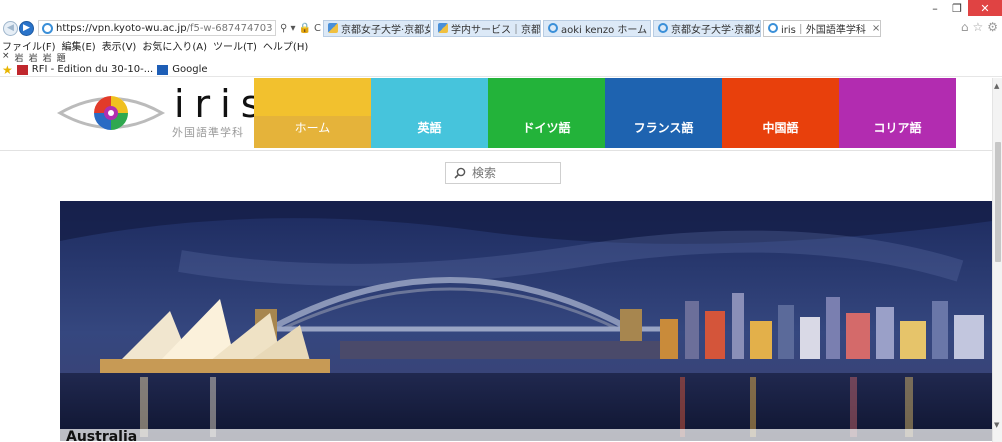 This screenshot has height=442, width=1002. I want to click on nav-tile-5: コリア語, so click(897, 113).